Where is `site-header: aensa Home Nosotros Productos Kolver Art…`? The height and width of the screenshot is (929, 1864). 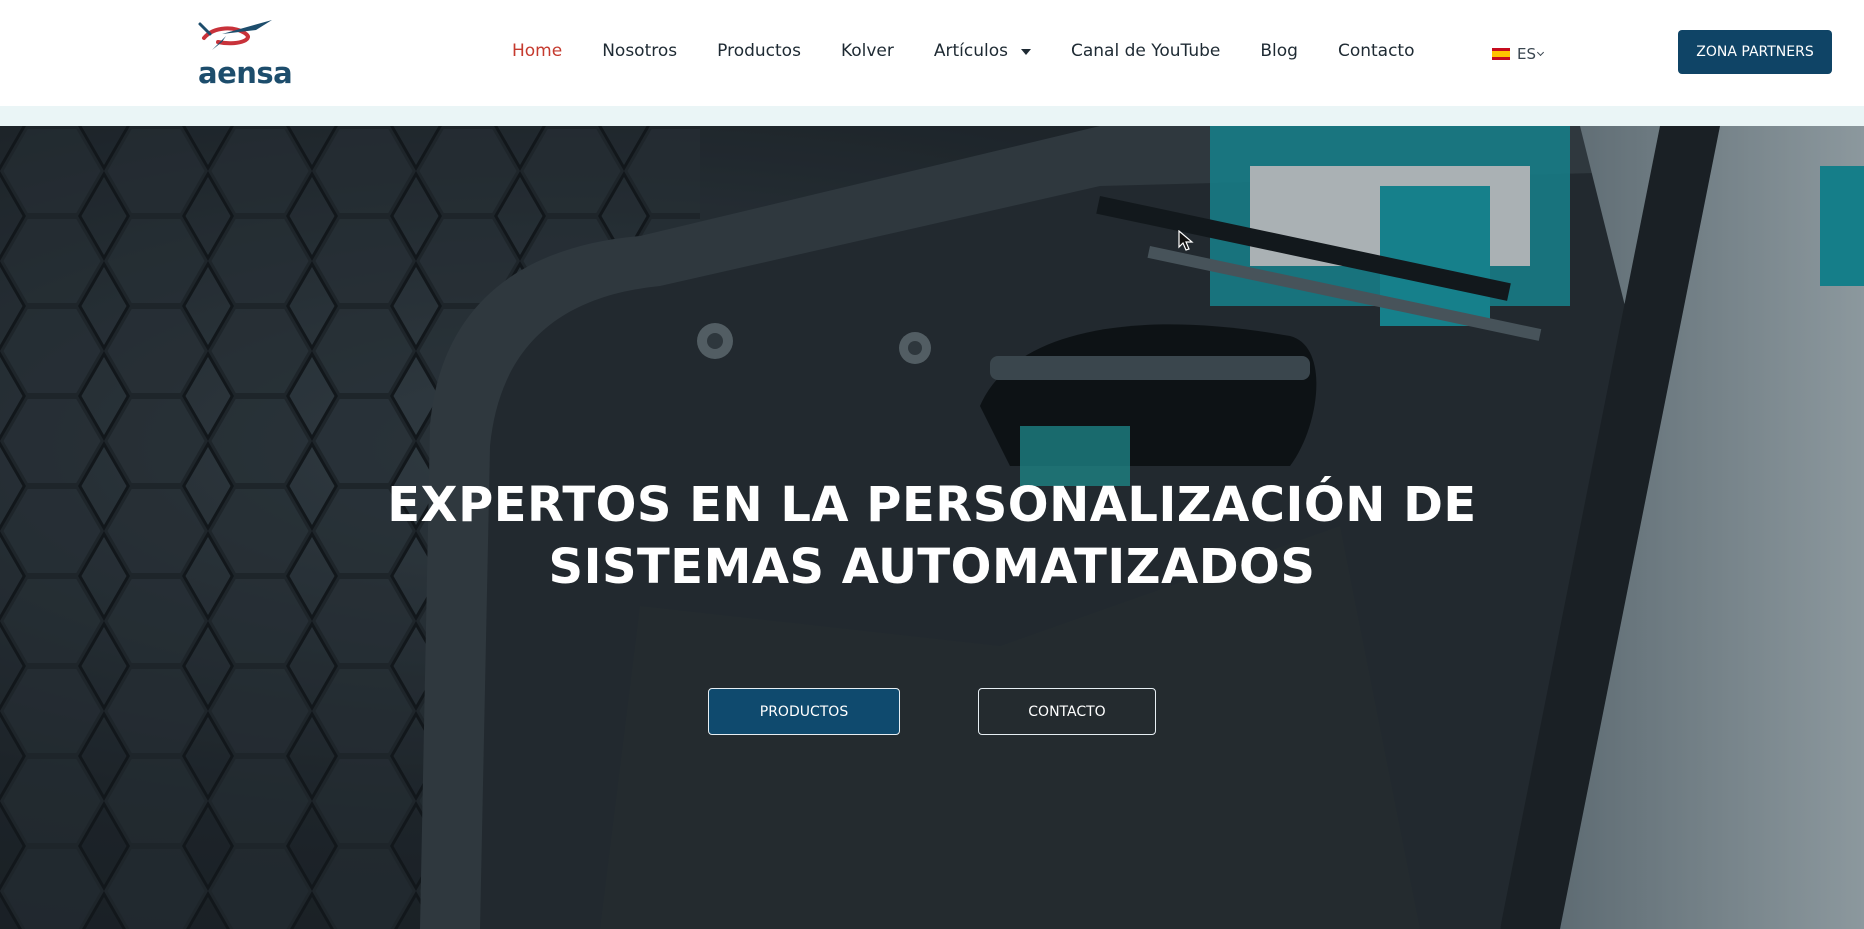
site-header: aensa Home Nosotros Productos Kolver Art… is located at coordinates (932, 53).